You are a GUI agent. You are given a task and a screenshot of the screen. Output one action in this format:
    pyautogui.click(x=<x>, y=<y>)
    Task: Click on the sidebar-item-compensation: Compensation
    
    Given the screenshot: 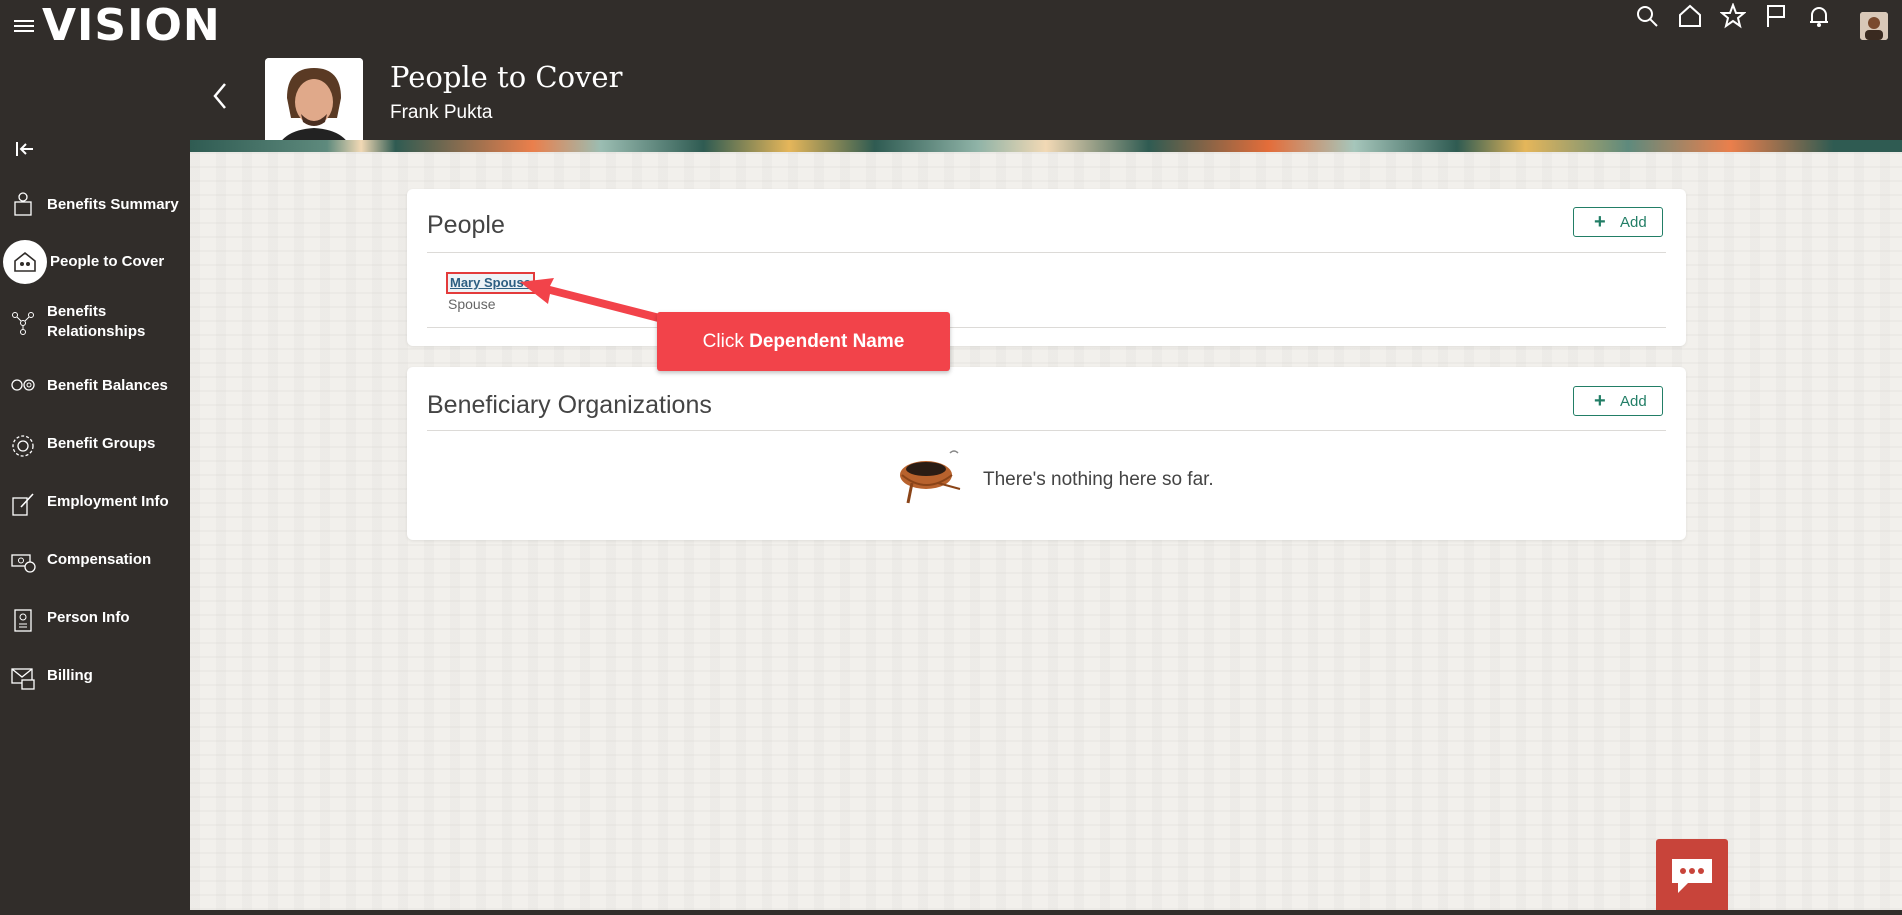 What is the action you would take?
    pyautogui.click(x=95, y=561)
    